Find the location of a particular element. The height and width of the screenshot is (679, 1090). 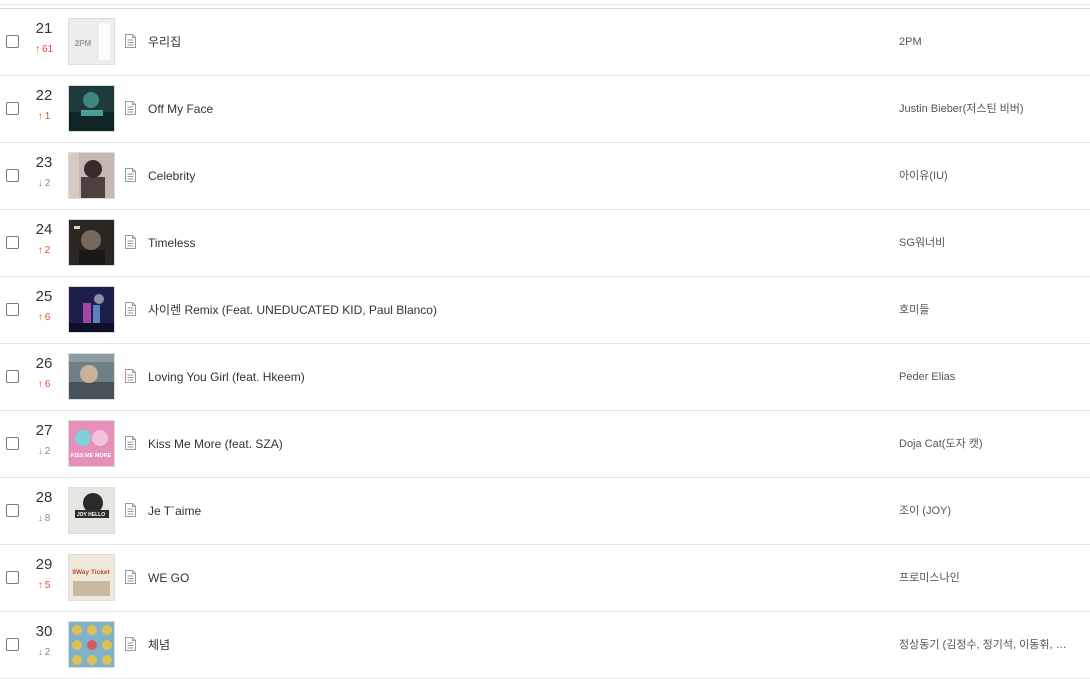

album-cover: KISS ME MORE is located at coordinates (91, 443).